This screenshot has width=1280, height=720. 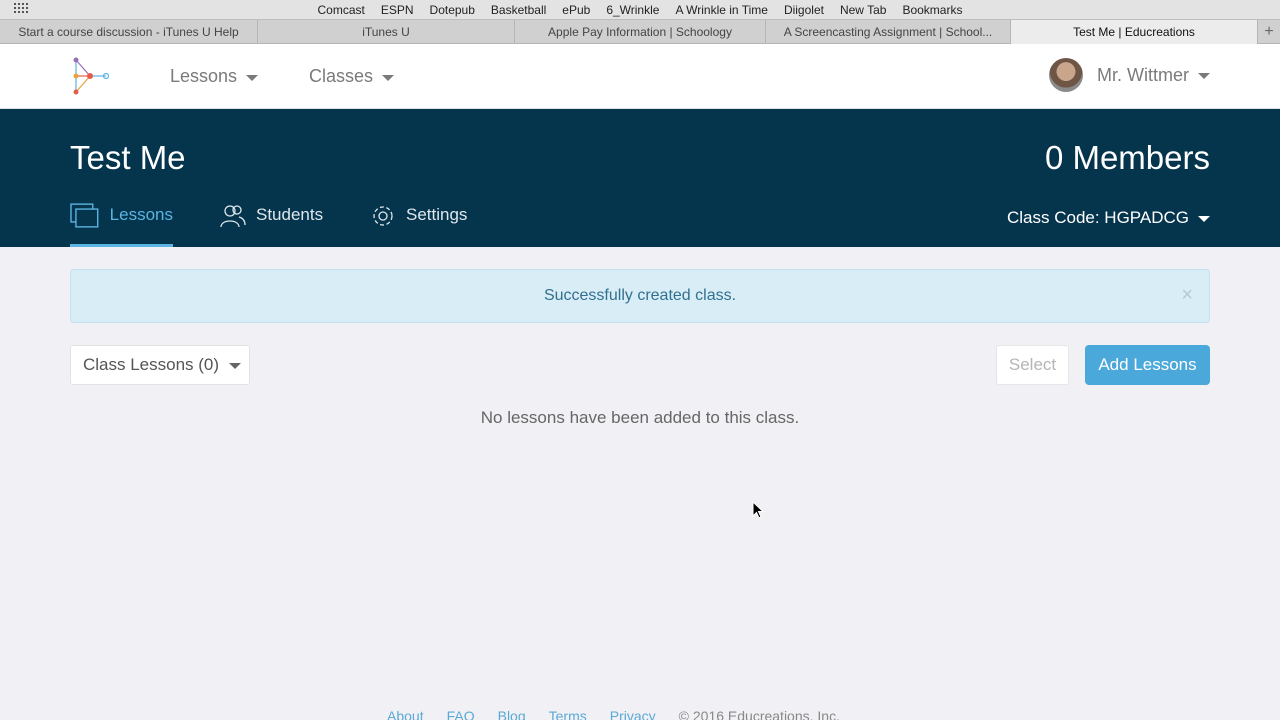 I want to click on class-lessons-label: Class Lessons (0), so click(x=151, y=364).